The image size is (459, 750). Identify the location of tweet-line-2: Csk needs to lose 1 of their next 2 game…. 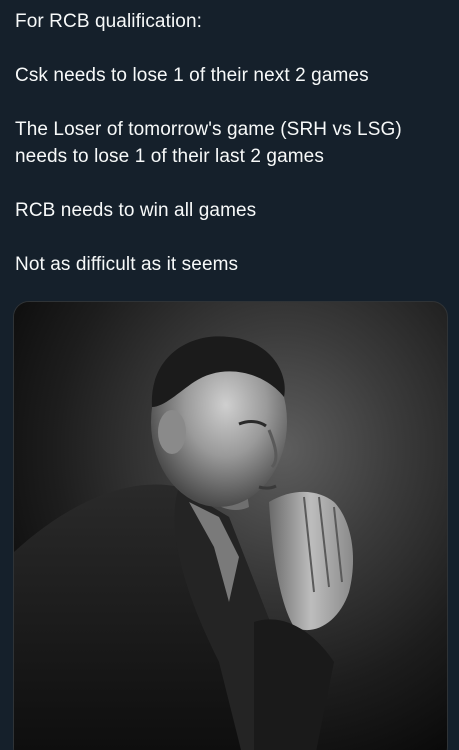
(192, 75).